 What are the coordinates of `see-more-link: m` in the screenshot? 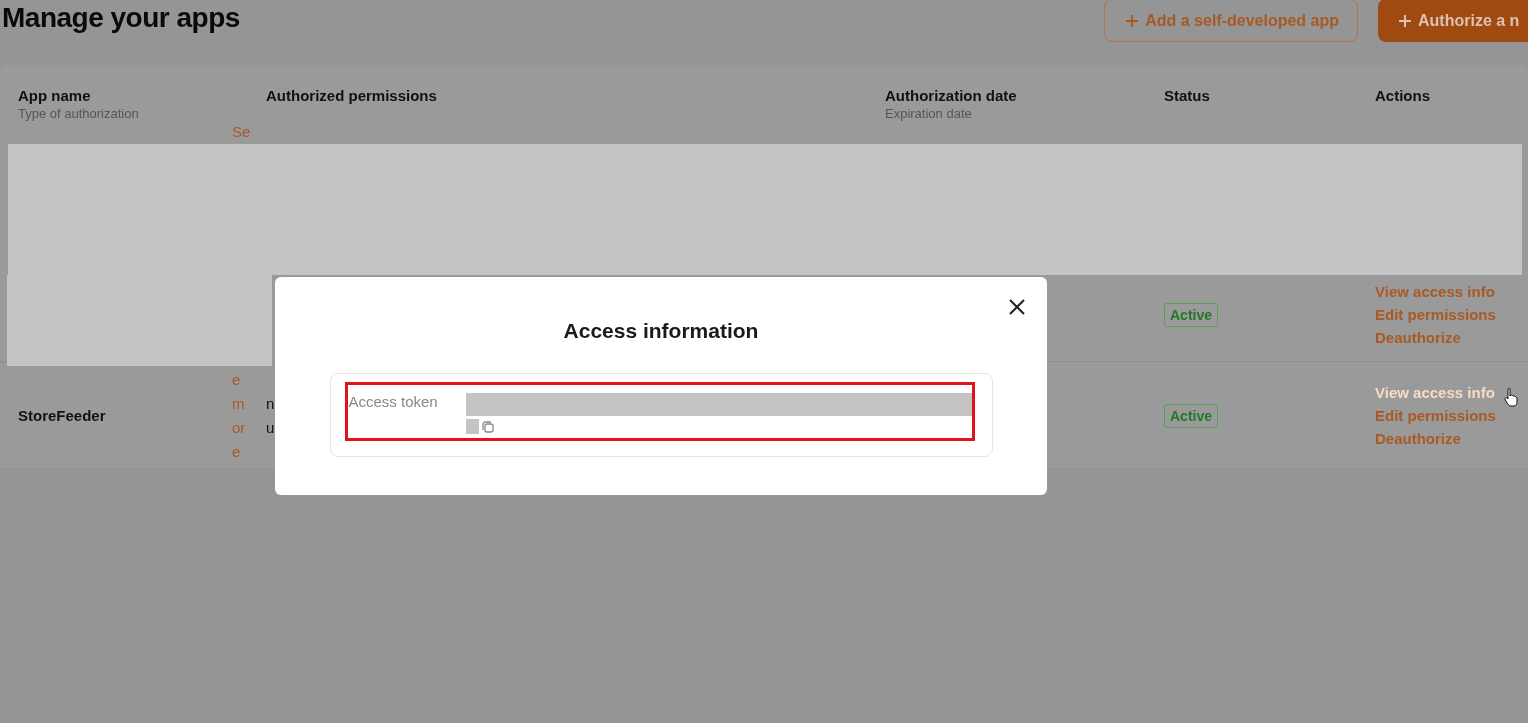 It's located at (238, 403).